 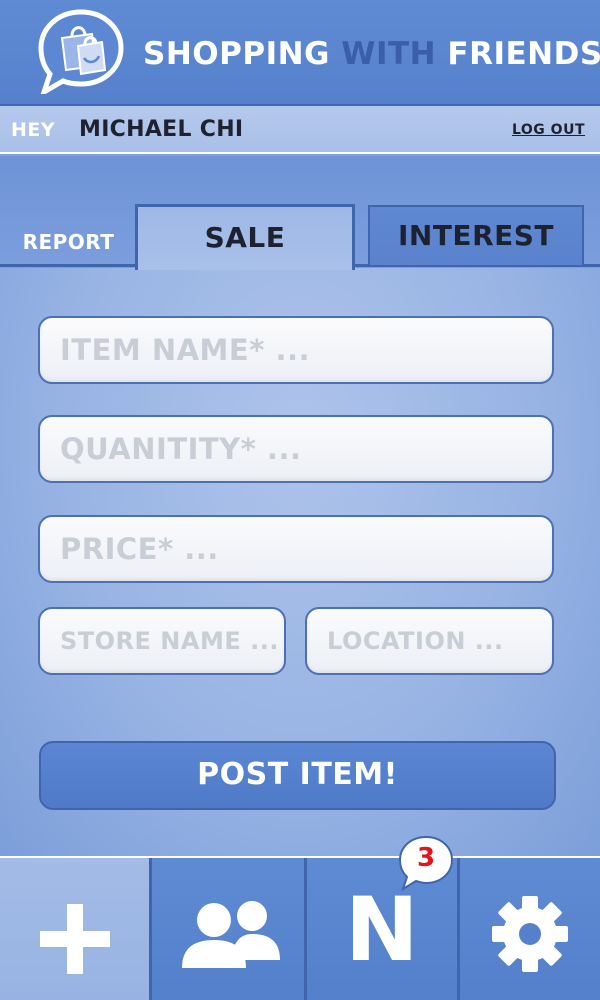 What do you see at coordinates (548, 130) in the screenshot?
I see `logout-link: LOG OUT` at bounding box center [548, 130].